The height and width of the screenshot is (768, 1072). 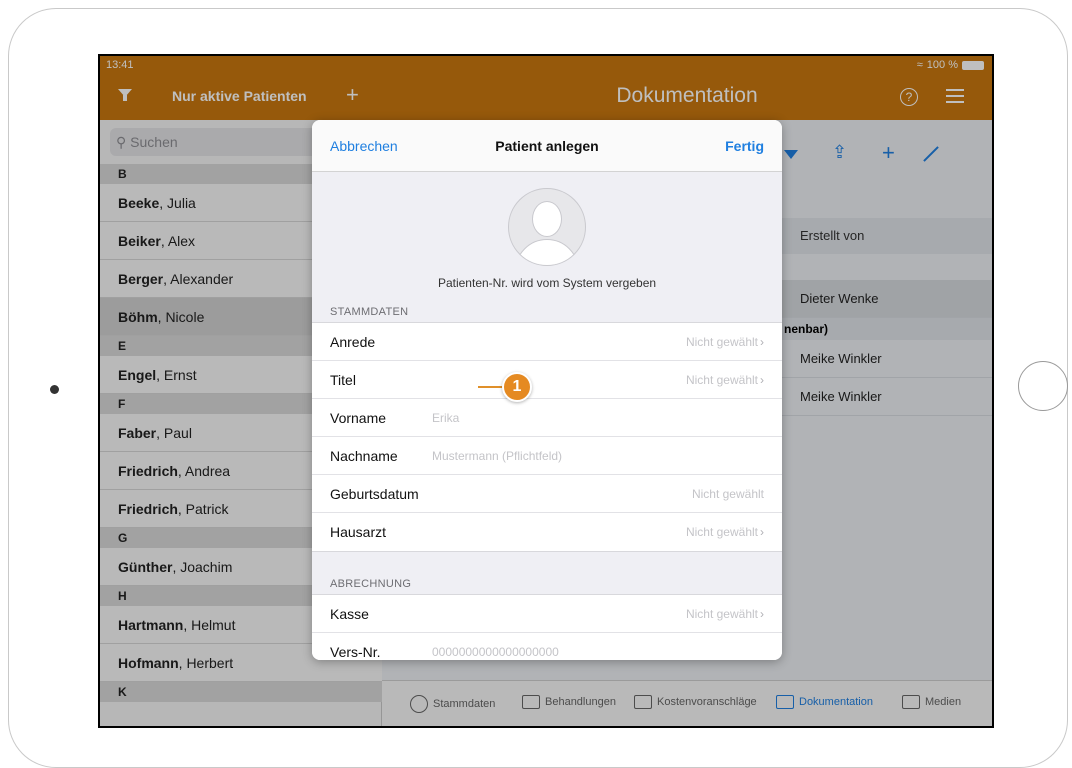 What do you see at coordinates (547, 614) in the screenshot?
I see `kasse-row: Kasse Nicht gewählt ›` at bounding box center [547, 614].